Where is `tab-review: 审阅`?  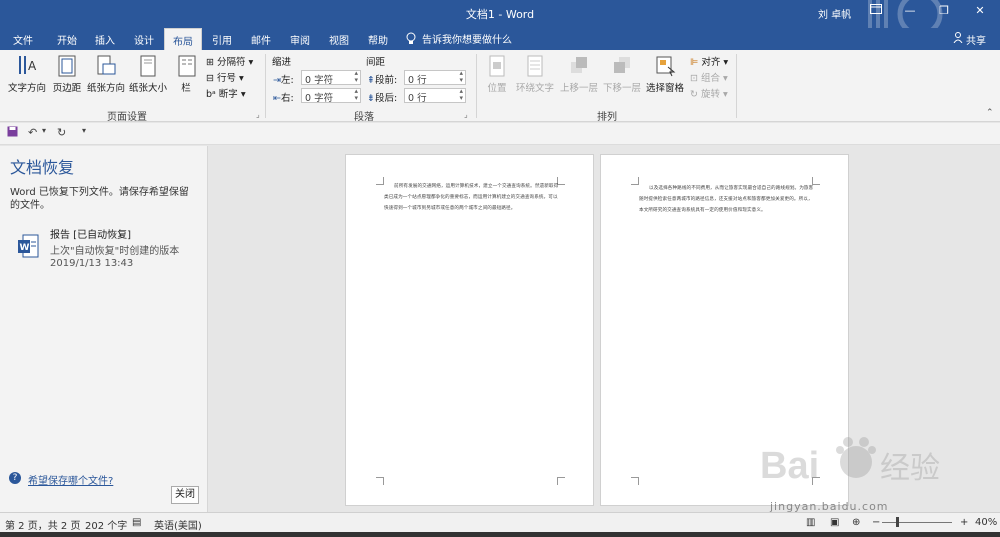
tab-review: 审阅 is located at coordinates (300, 39).